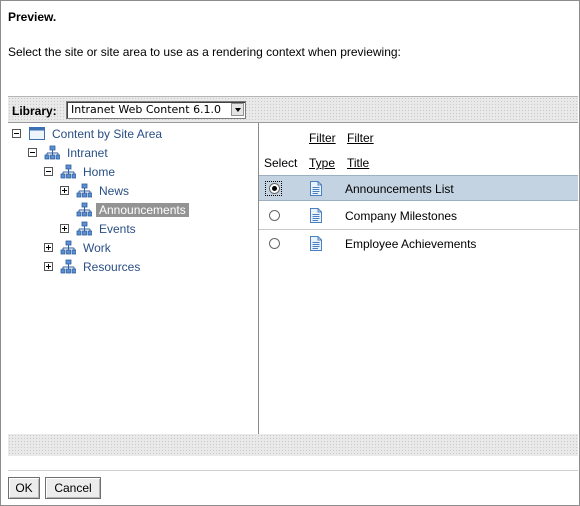 The image size is (580, 506). I want to click on row-title: Employee Achievements, so click(411, 244).